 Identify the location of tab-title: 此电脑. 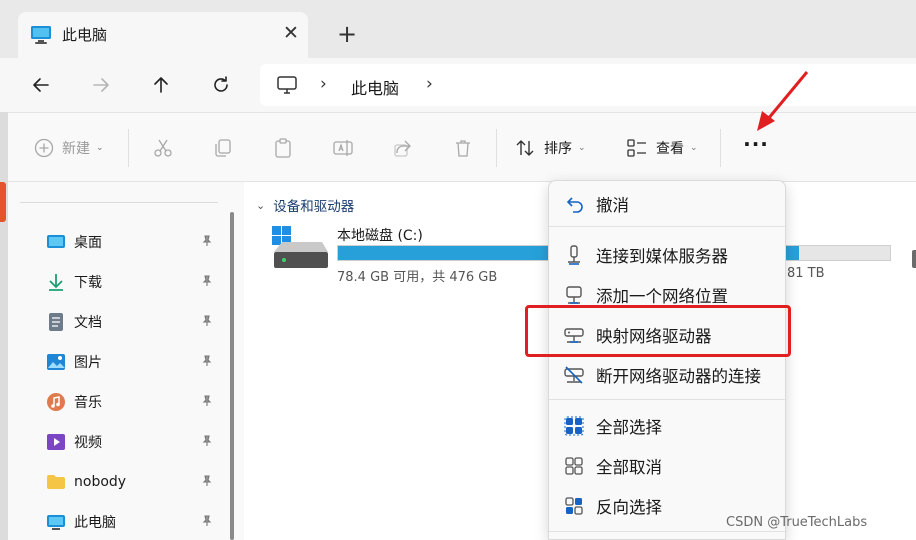
(85, 35).